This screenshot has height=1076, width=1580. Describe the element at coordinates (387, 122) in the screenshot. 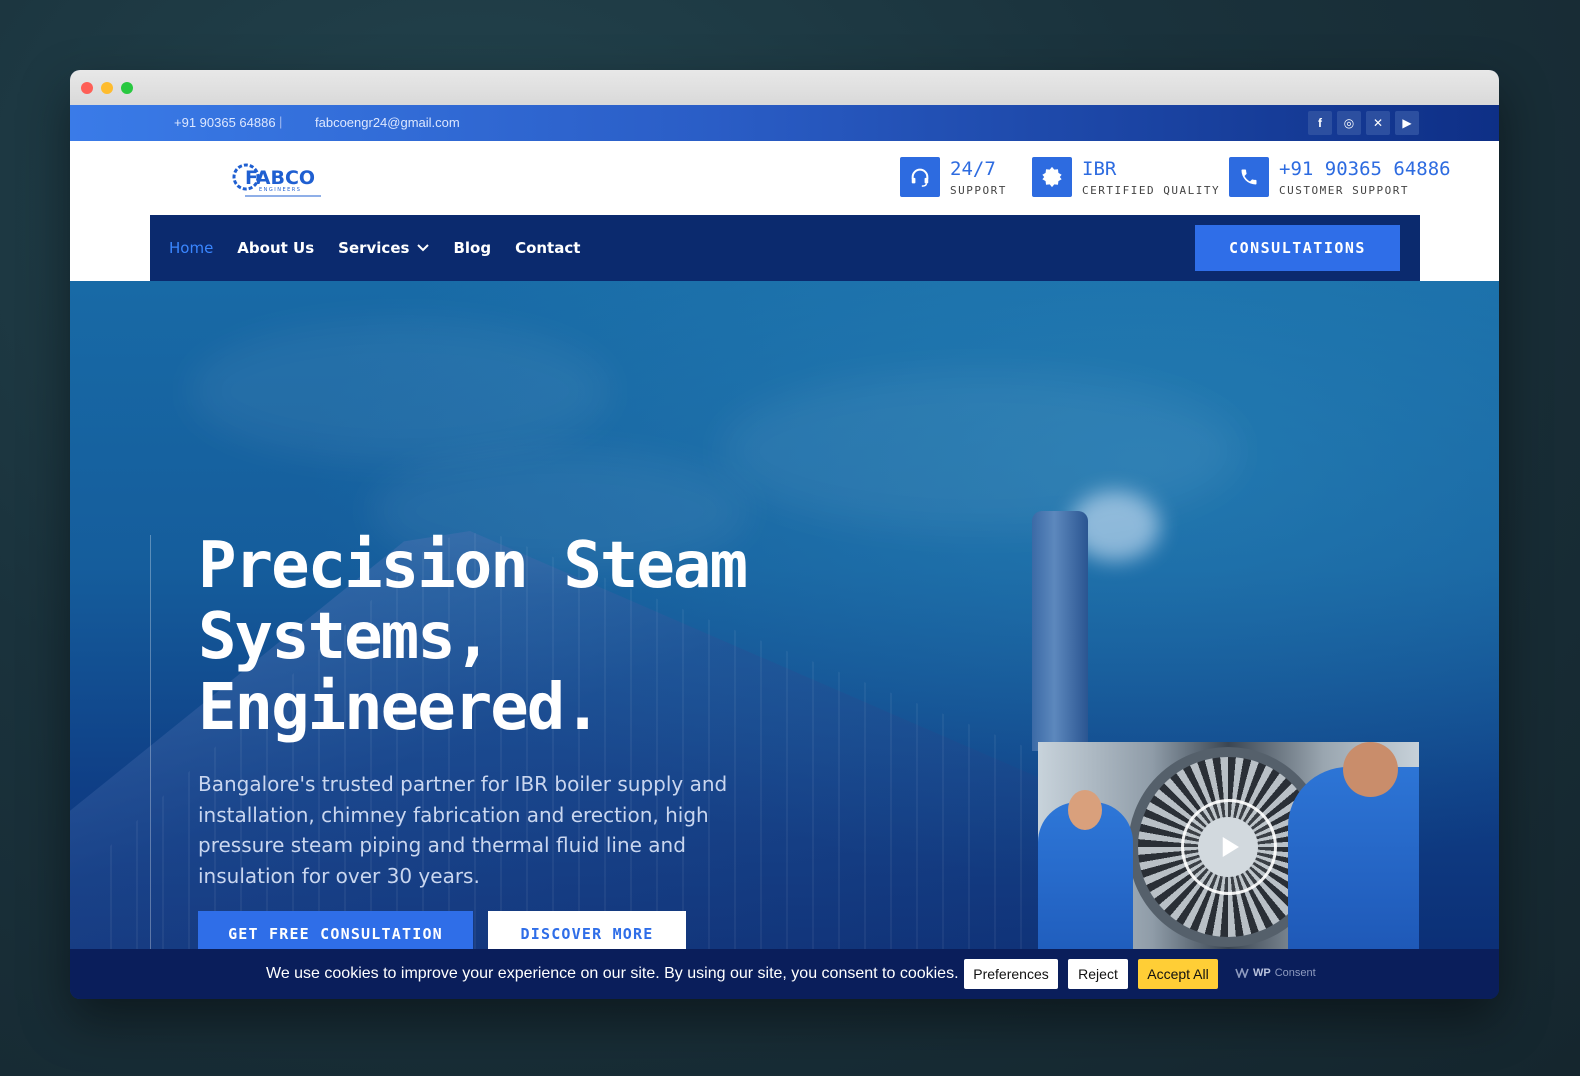

I see `topbar-email-link: fabcoengr24@gmail.com` at that location.